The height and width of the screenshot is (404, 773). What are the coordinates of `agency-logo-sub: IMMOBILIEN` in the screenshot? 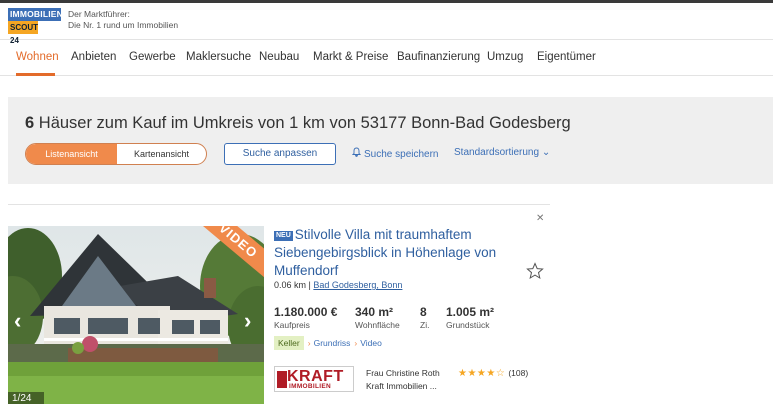 It's located at (310, 386).